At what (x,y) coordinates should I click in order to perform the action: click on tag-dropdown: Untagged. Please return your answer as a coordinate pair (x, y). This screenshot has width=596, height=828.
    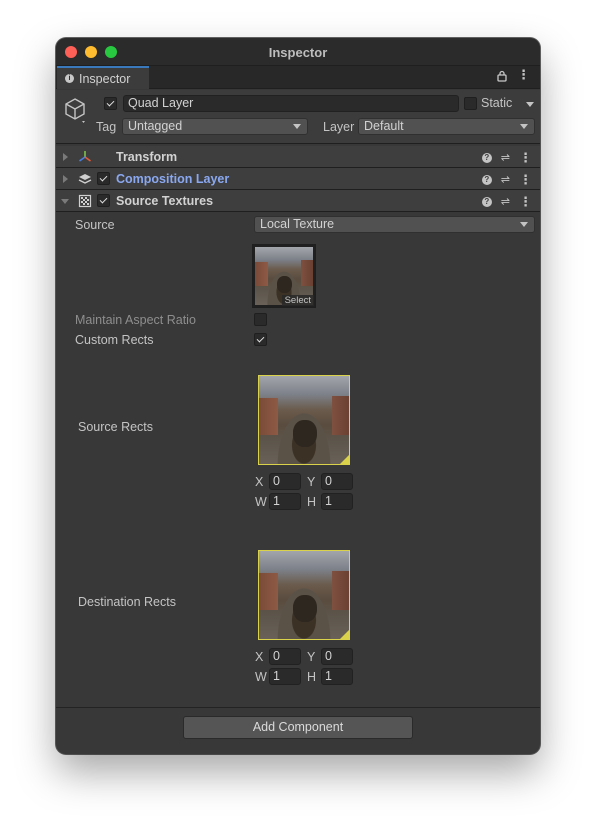
    Looking at the image, I should click on (215, 126).